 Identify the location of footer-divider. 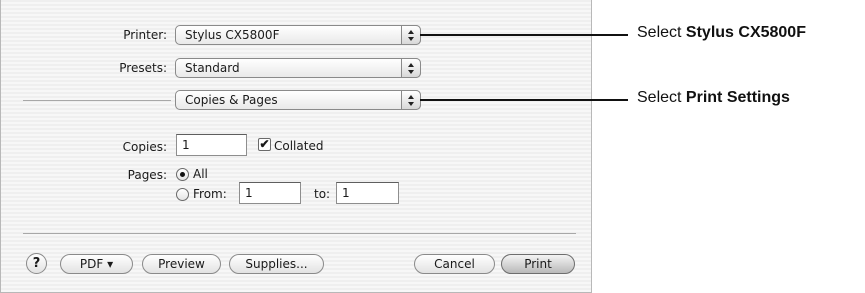
(299, 233).